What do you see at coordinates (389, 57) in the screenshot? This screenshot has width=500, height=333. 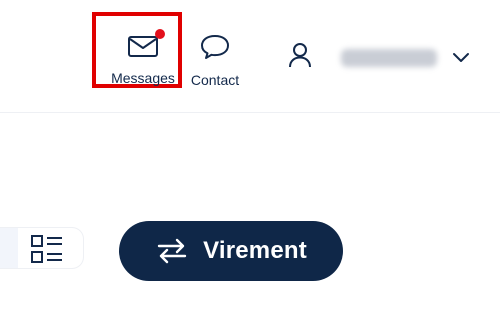 I see `user-name-redacted` at bounding box center [389, 57].